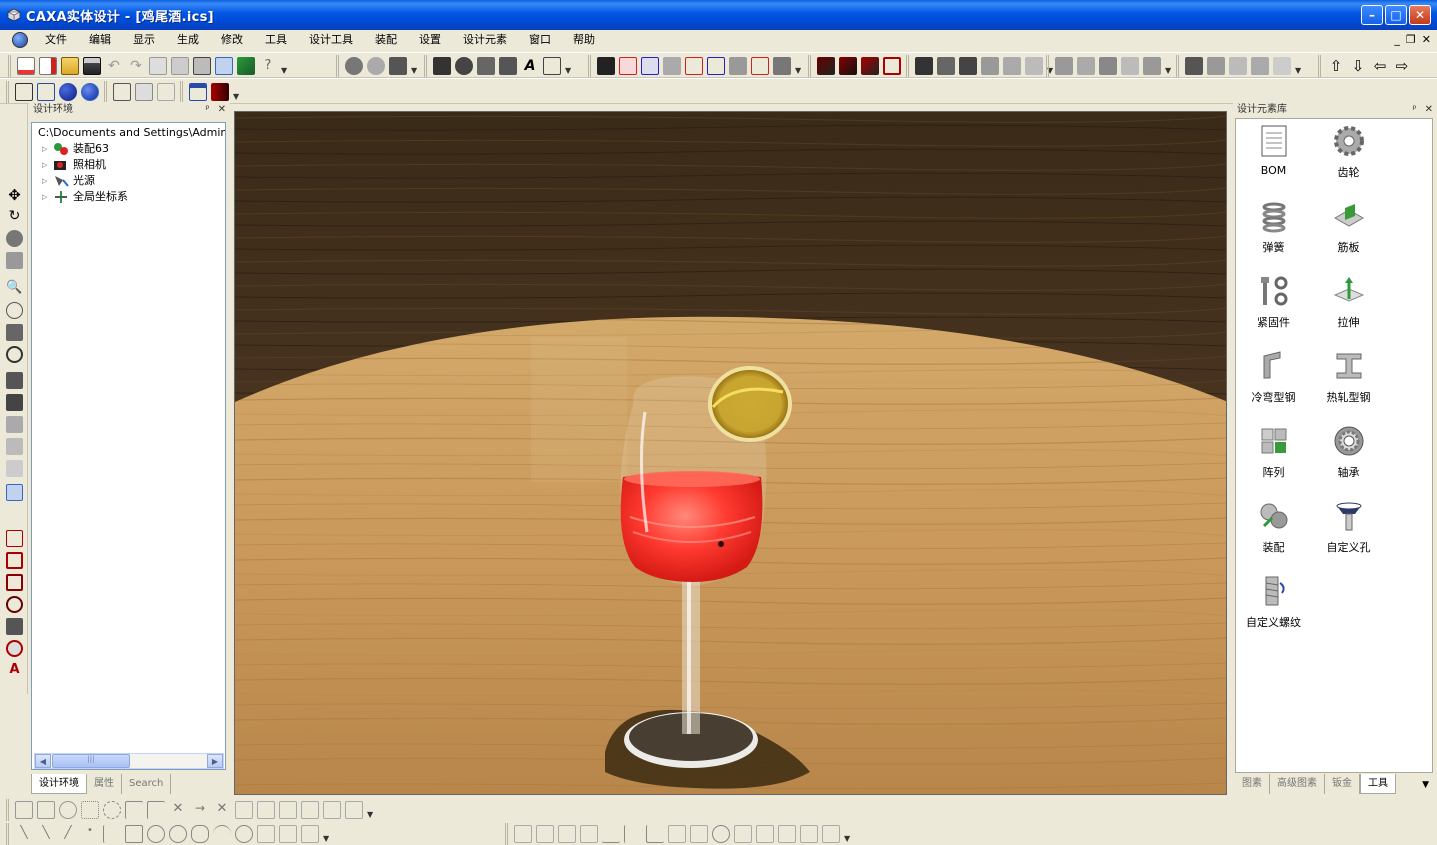 The image size is (1437, 845). What do you see at coordinates (485, 40) in the screenshot?
I see `menu-design-elements: 设计元素` at bounding box center [485, 40].